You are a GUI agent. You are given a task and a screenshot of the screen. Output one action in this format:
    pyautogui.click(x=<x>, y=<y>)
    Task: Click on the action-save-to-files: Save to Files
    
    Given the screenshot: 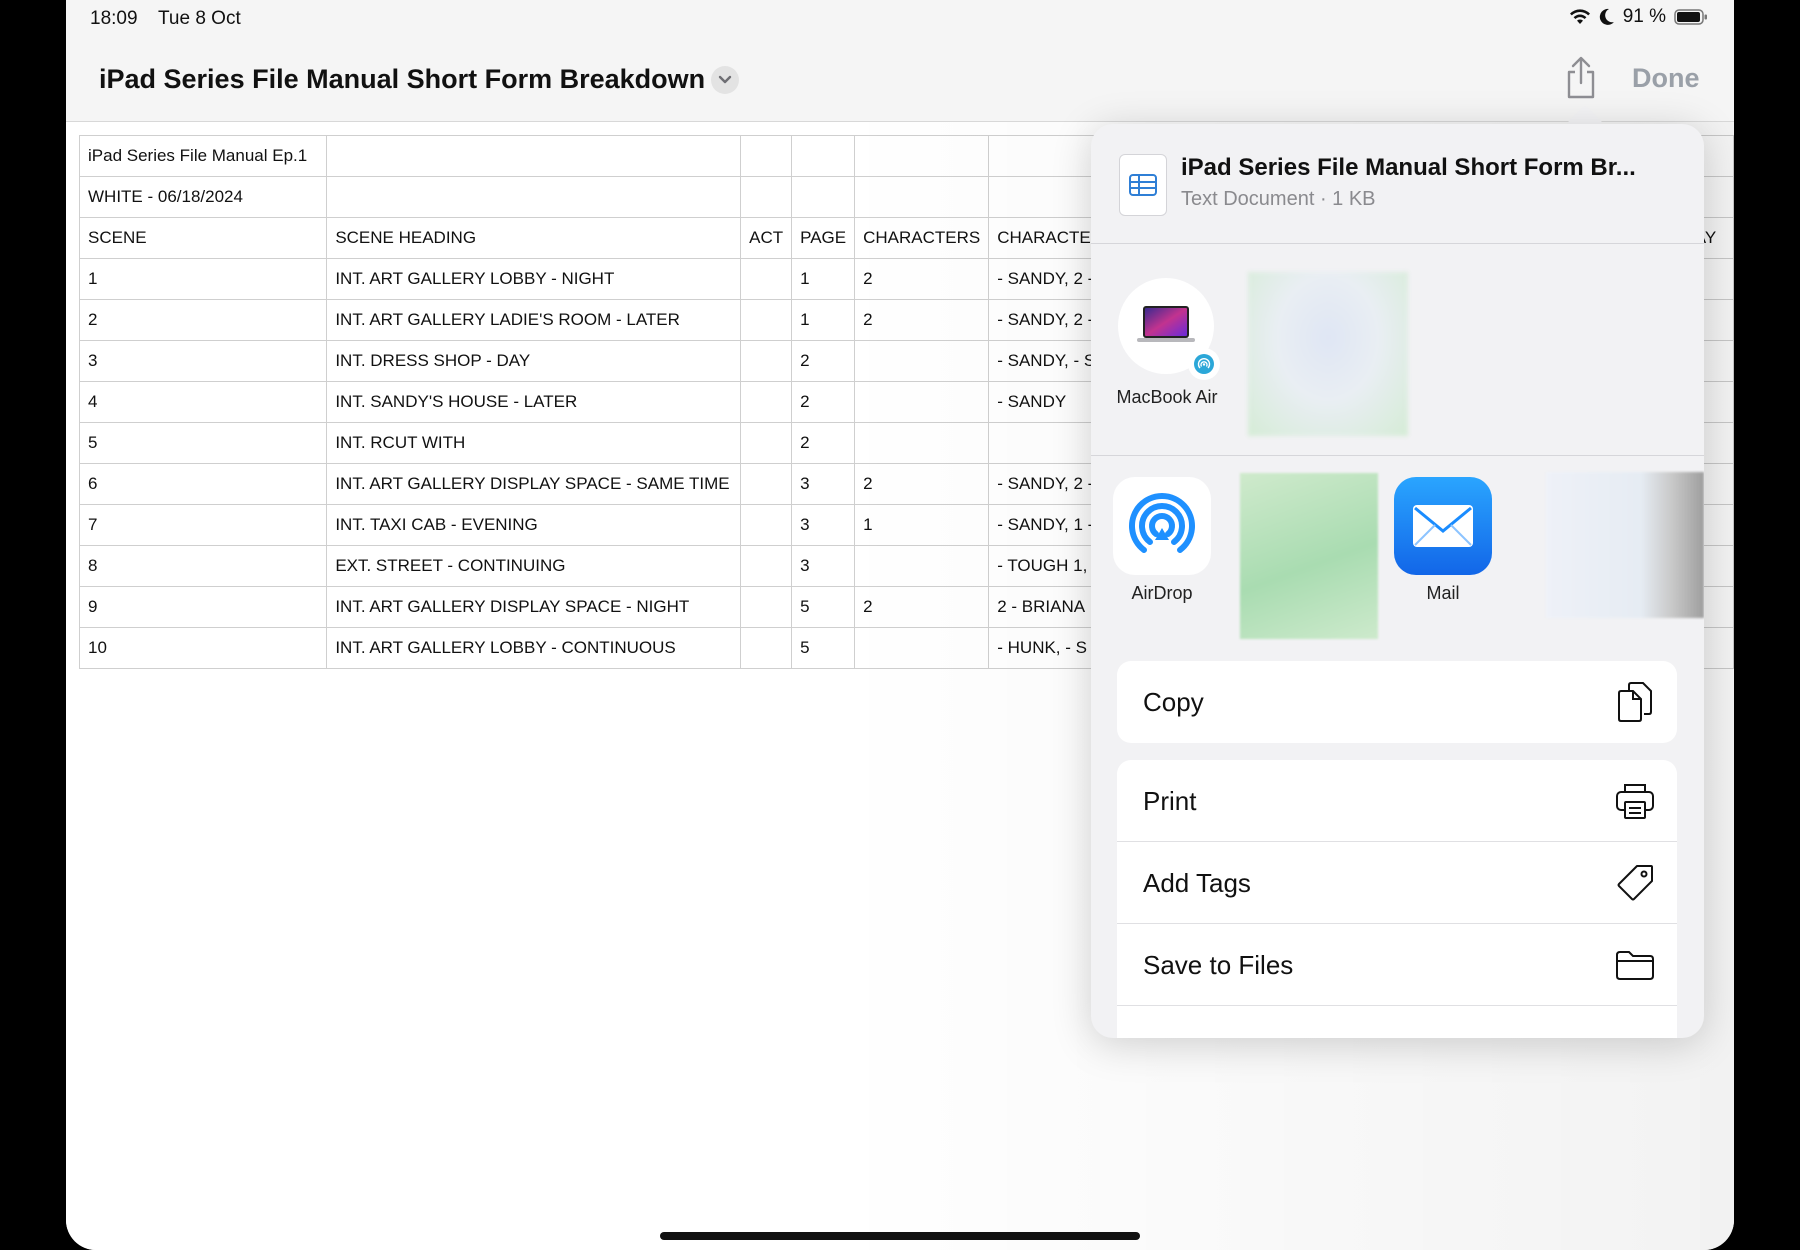 What is the action you would take?
    pyautogui.click(x=1397, y=965)
    